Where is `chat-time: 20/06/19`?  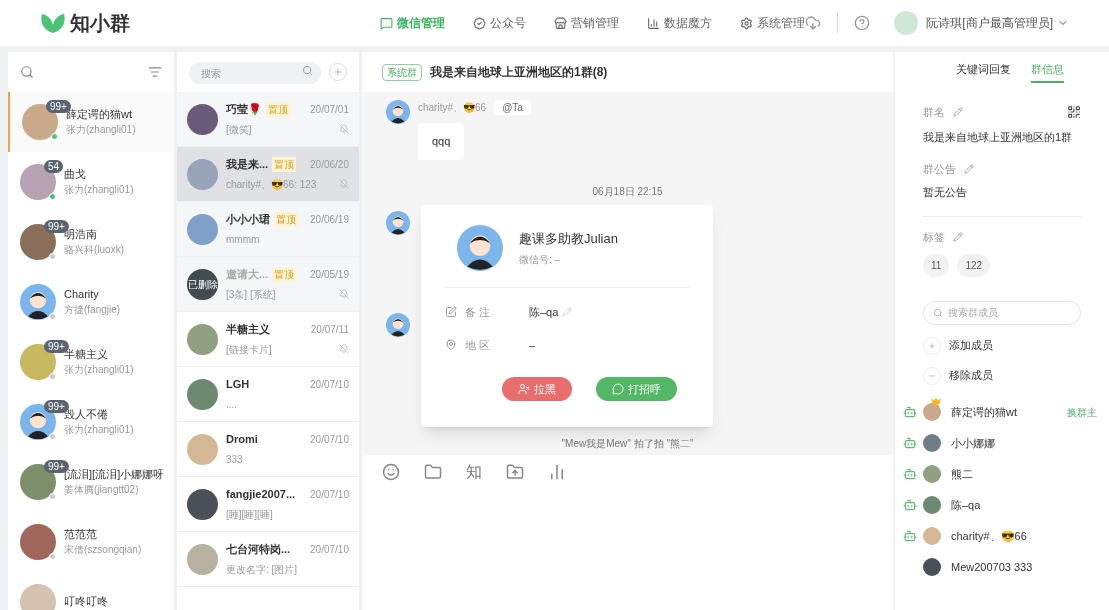
chat-time: 20/06/19 is located at coordinates (329, 220).